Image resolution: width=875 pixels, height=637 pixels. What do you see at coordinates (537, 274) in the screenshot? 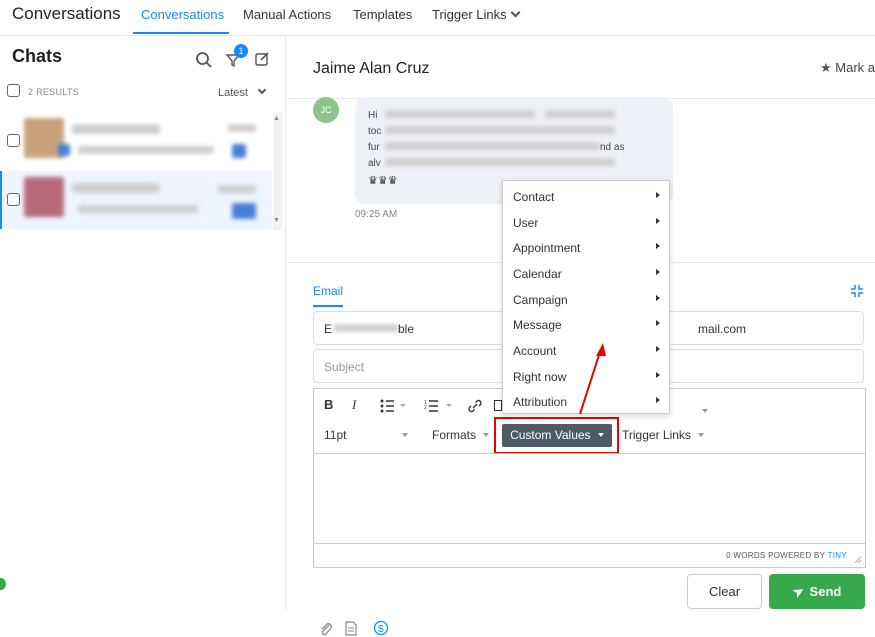
I see `menu-item-label: Calendar` at bounding box center [537, 274].